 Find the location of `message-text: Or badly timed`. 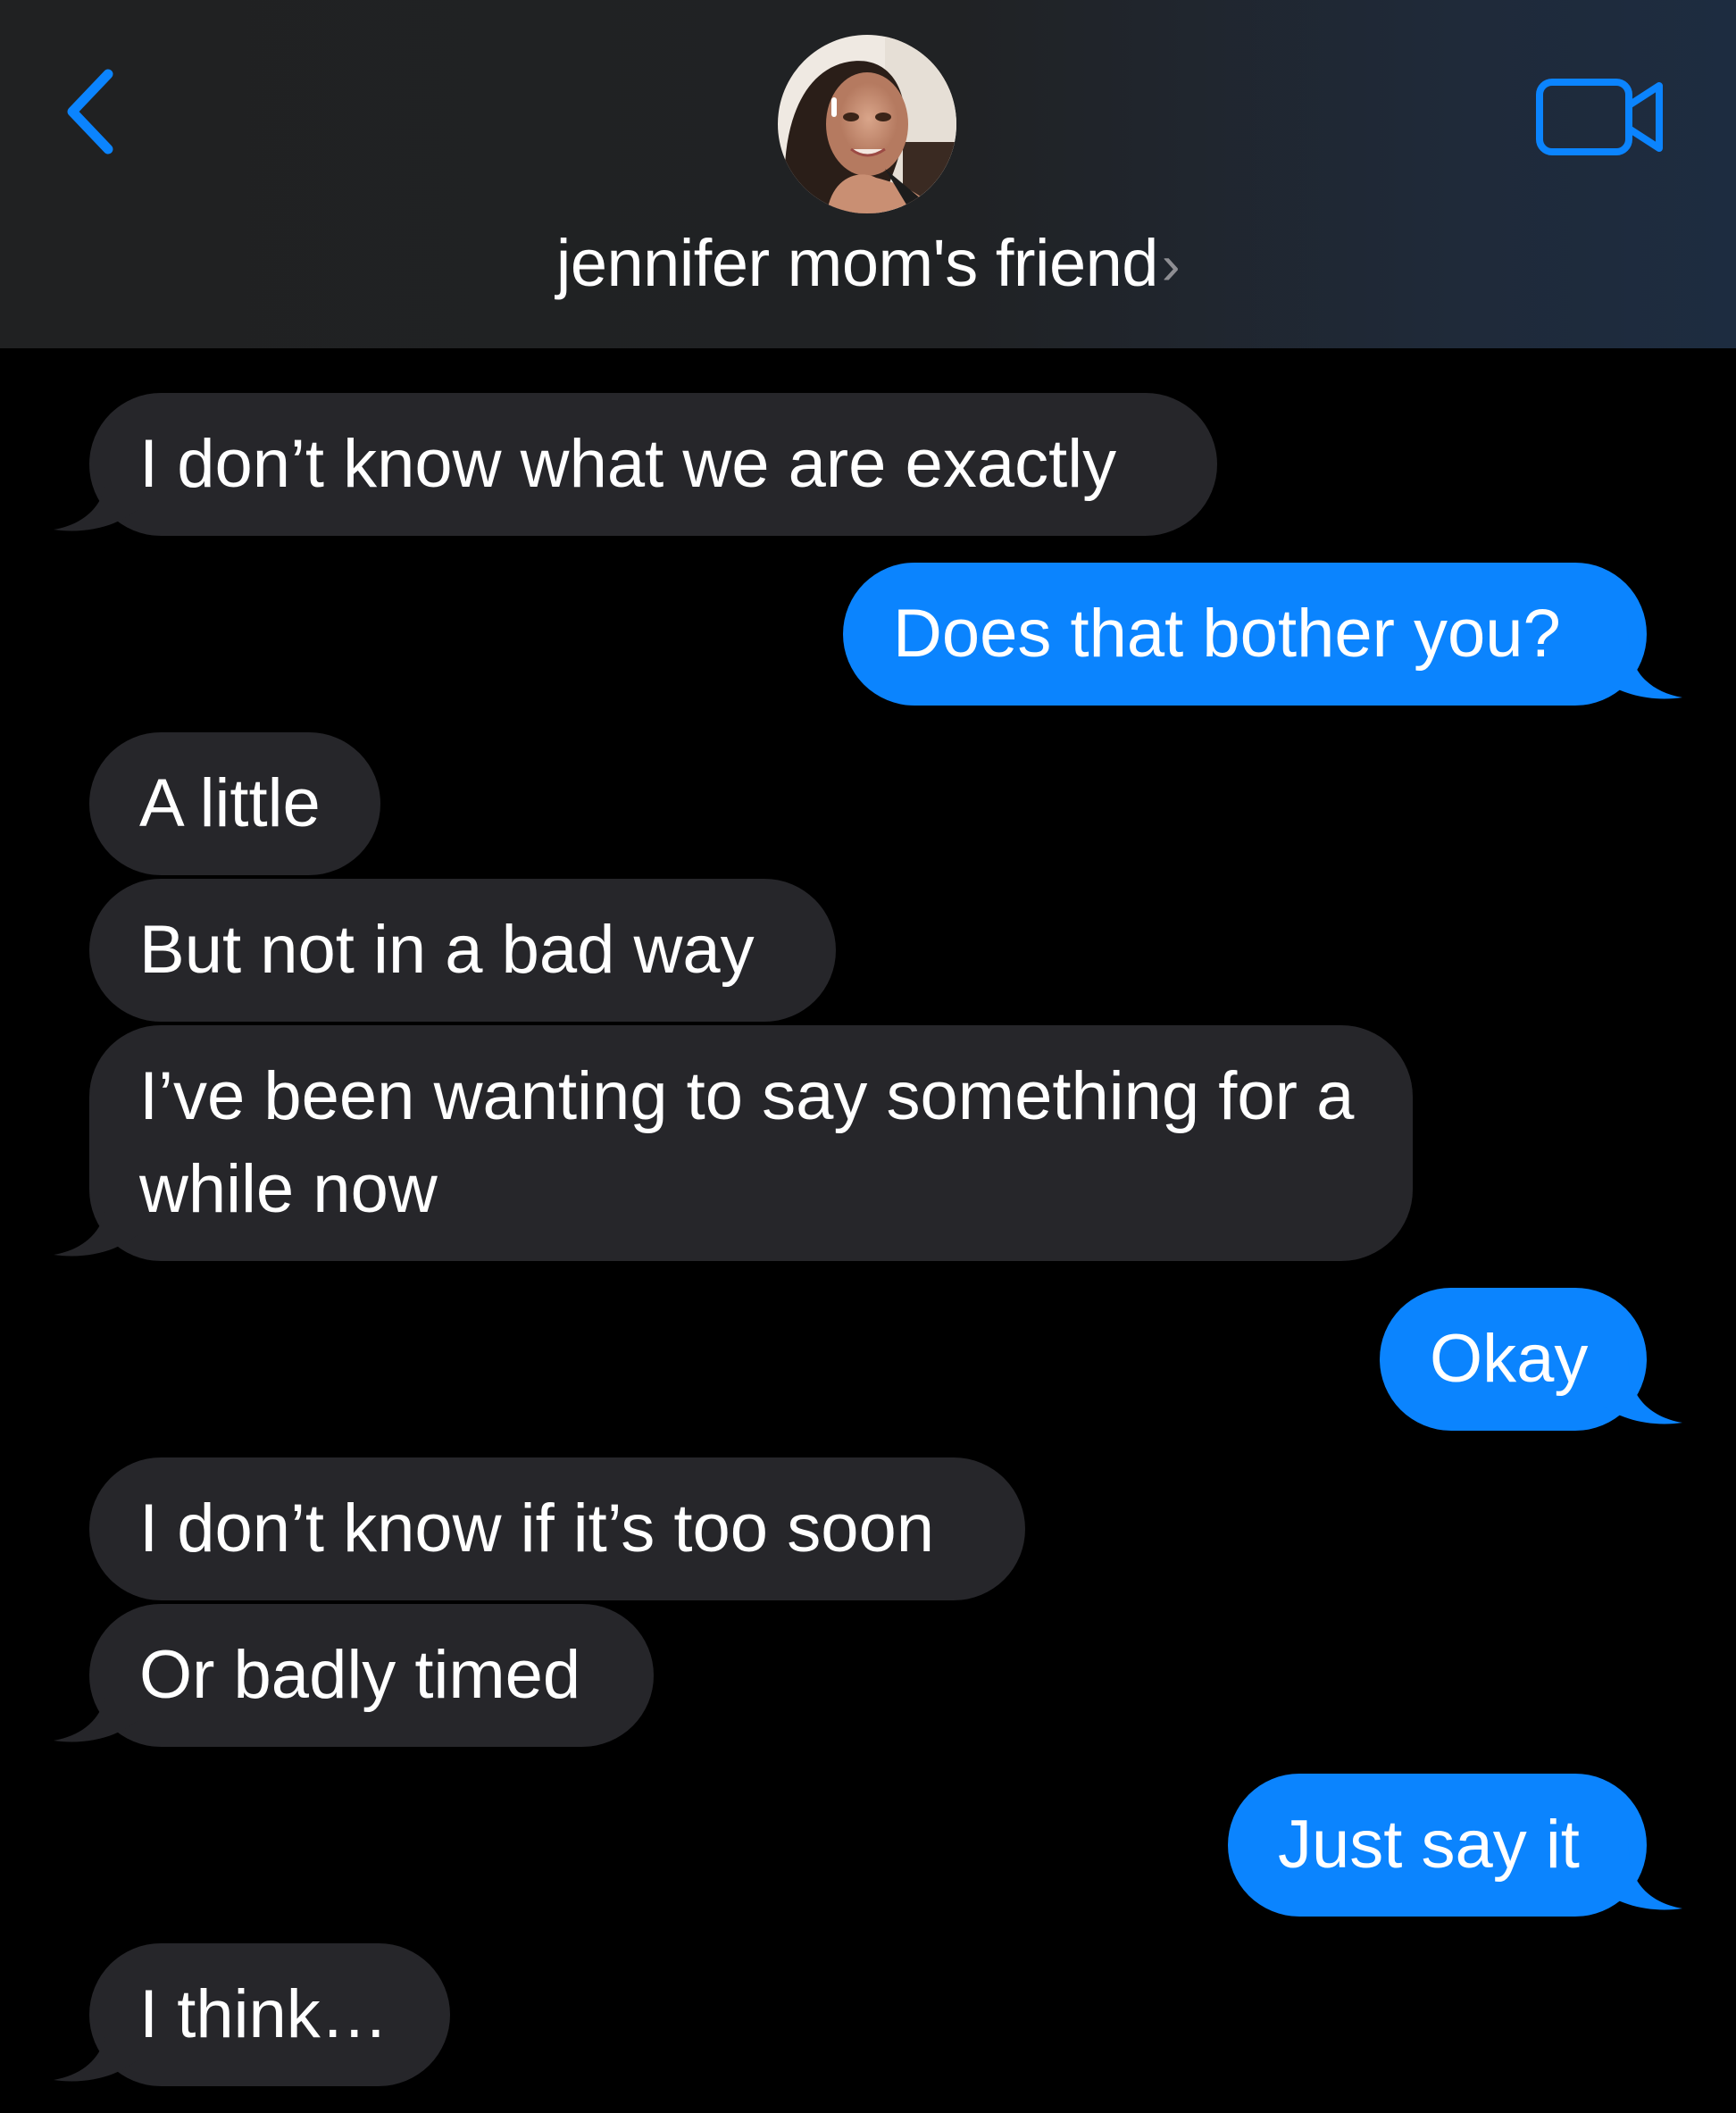

message-text: Or badly timed is located at coordinates (360, 1675).